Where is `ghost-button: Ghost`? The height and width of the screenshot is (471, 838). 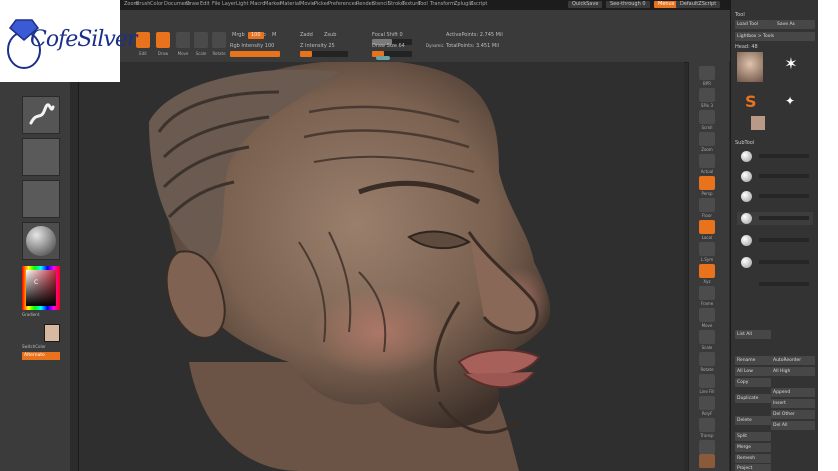
ghost-button: Ghost is located at coordinates (707, 450).